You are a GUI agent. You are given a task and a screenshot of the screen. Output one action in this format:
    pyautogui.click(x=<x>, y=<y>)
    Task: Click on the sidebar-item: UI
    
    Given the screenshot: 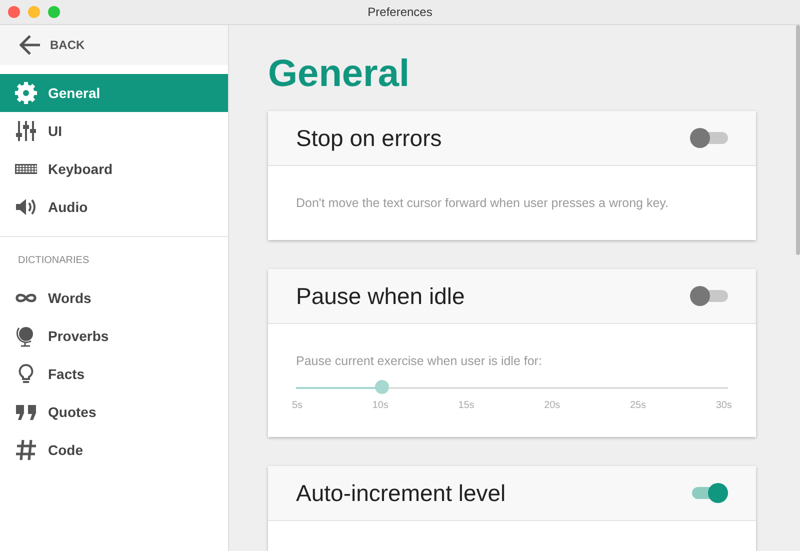 What is the action you would take?
    pyautogui.click(x=114, y=131)
    